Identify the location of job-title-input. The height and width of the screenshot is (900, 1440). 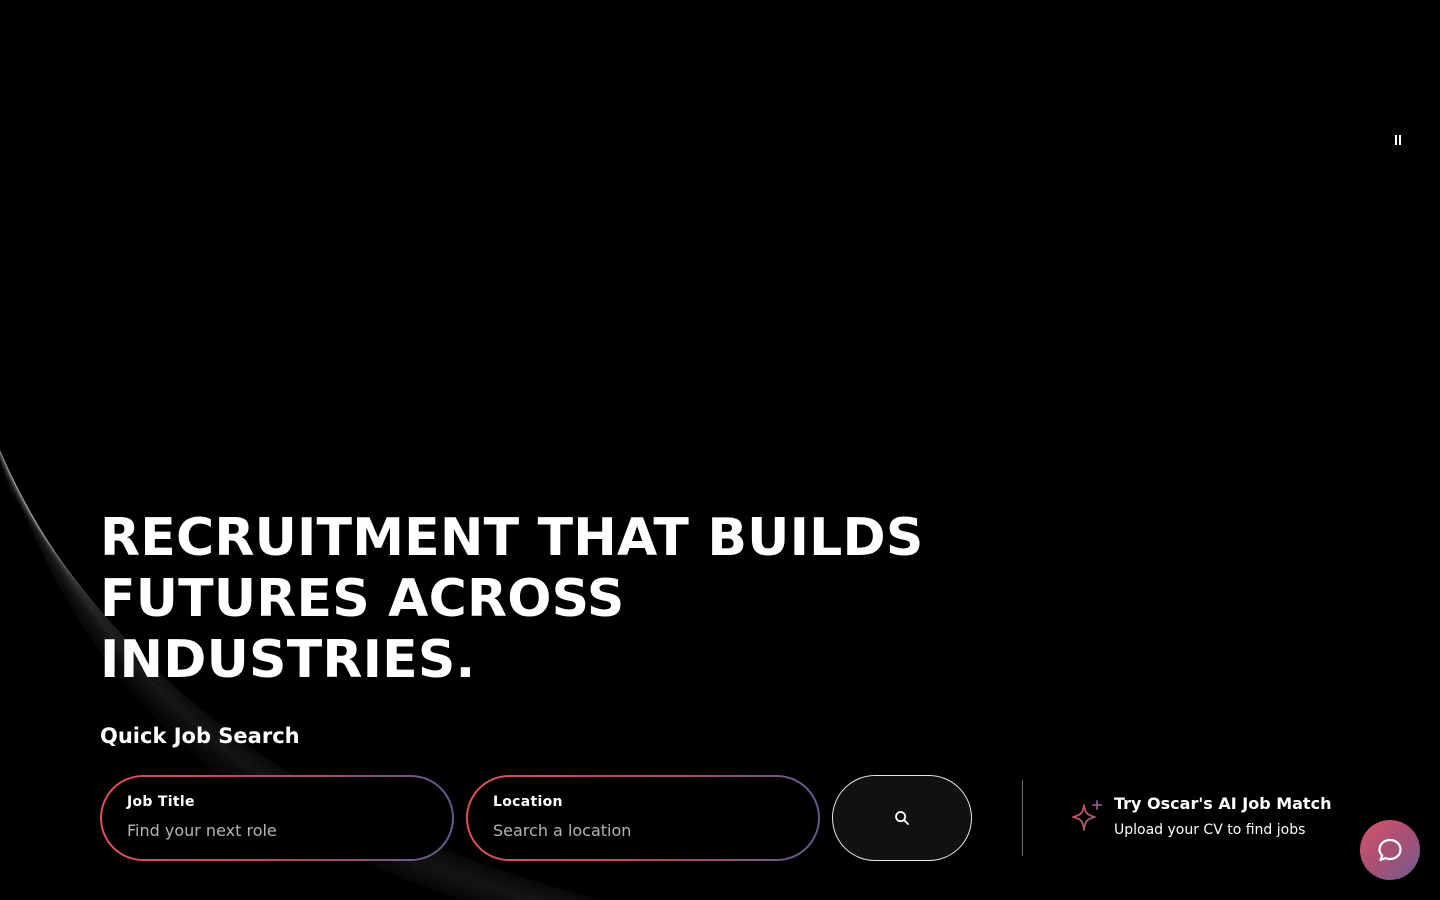
(272, 831).